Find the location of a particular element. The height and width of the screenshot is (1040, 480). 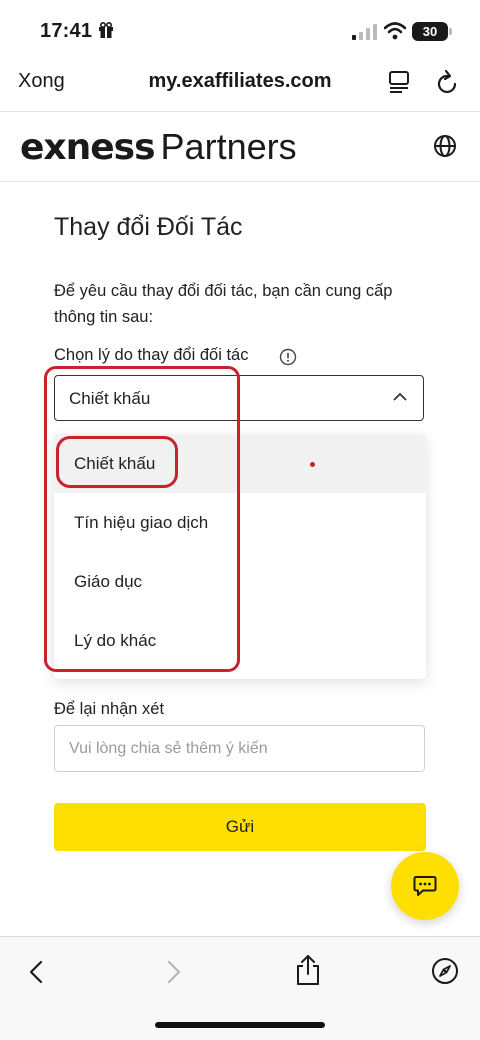

gift-icon is located at coordinates (106, 30).